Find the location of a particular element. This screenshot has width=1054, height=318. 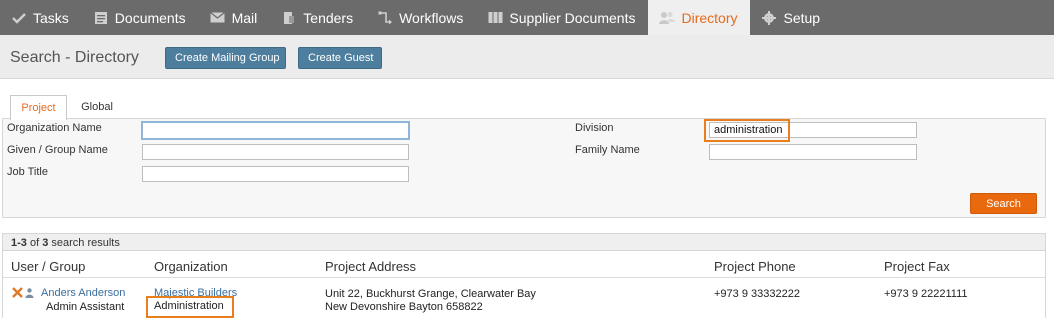

gear-icon is located at coordinates (769, 17).